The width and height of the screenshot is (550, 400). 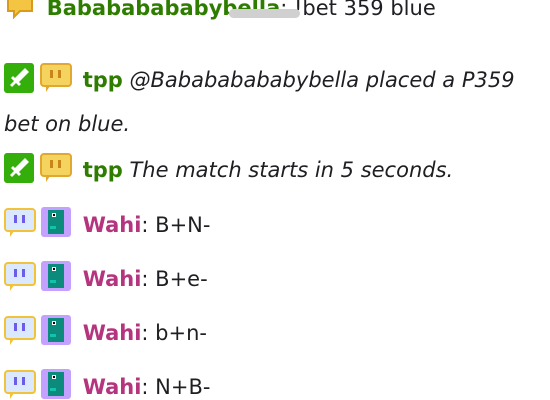 What do you see at coordinates (177, 333) in the screenshot?
I see `chat-text: b+n-` at bounding box center [177, 333].